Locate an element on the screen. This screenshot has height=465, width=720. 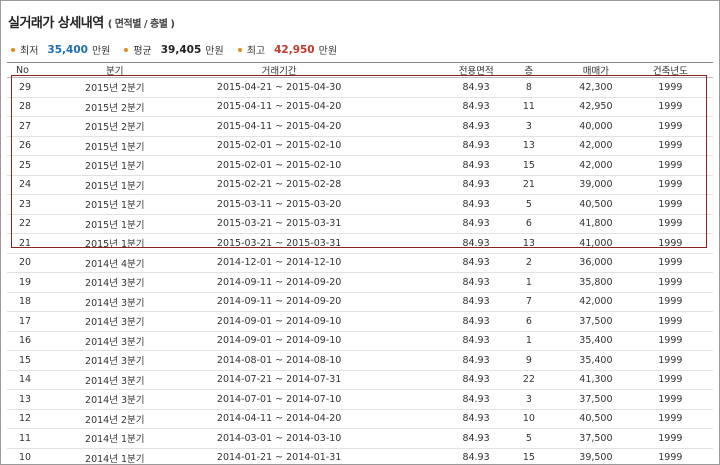
cell-price: 40,500 is located at coordinates (596, 204).